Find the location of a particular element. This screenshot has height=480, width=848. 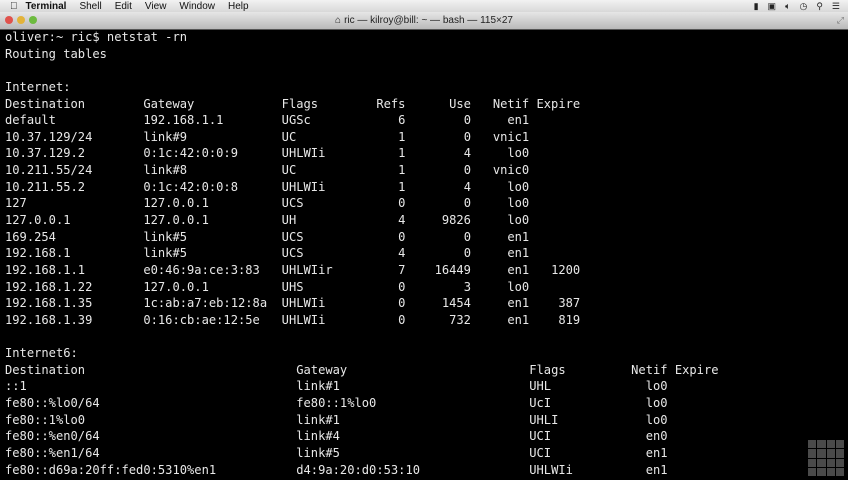

cell-gateway: link#8 is located at coordinates (165, 170).